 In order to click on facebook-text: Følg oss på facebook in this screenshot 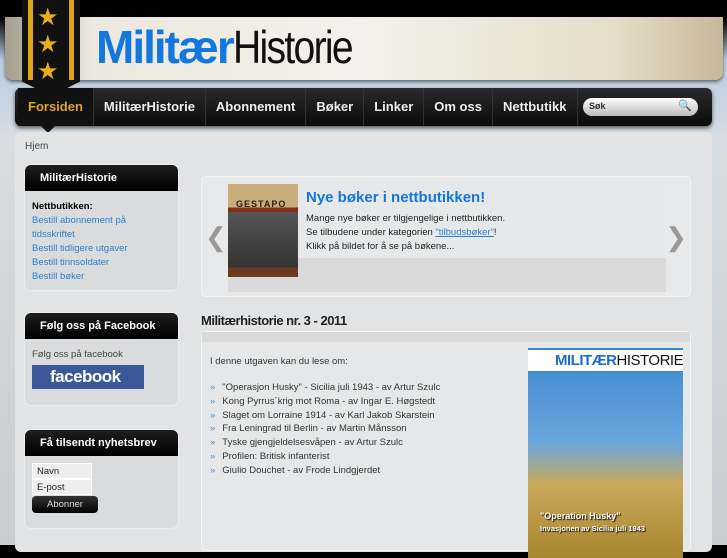, I will do `click(77, 354)`.